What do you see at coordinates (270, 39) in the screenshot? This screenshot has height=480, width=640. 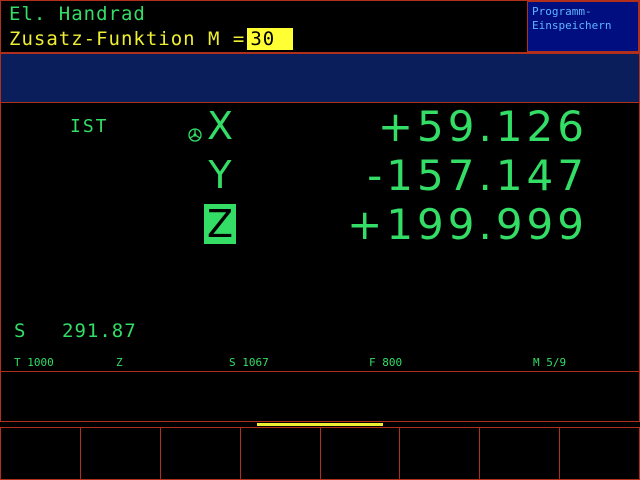 I see `m-function-input: 30` at bounding box center [270, 39].